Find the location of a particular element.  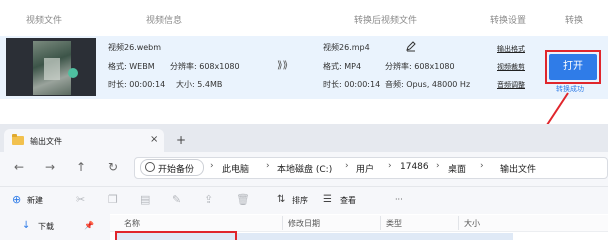

folder-icon is located at coordinates (18, 139).